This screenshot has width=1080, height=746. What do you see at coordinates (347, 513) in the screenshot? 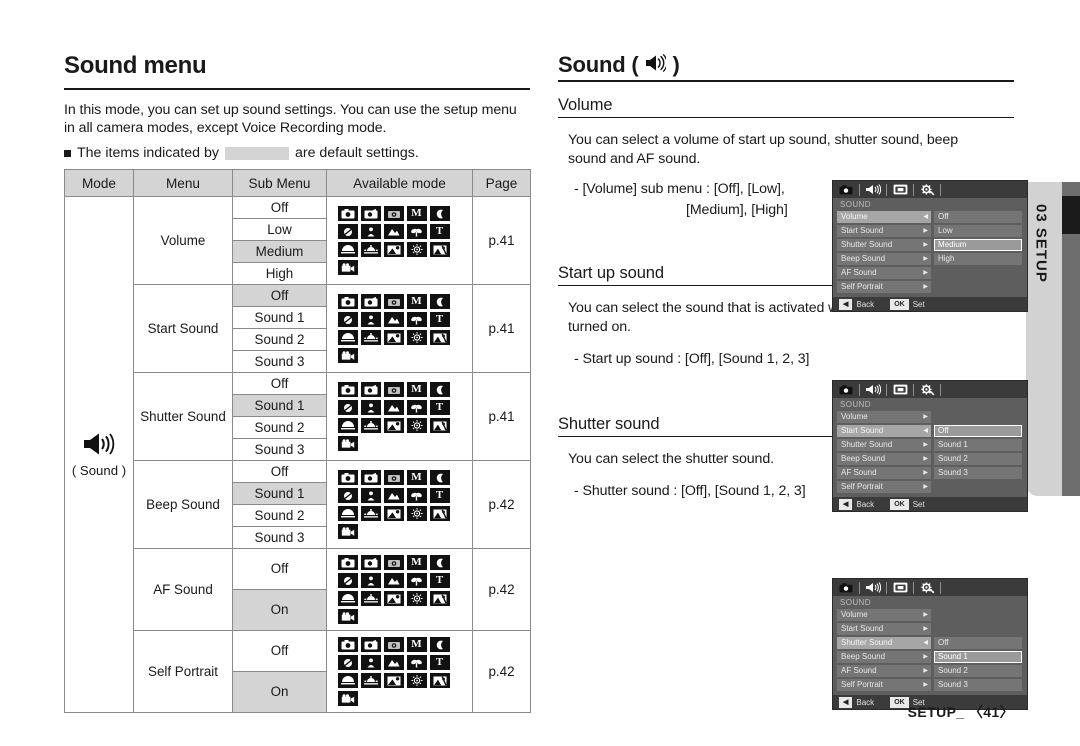
I see `sunset-icon` at bounding box center [347, 513].